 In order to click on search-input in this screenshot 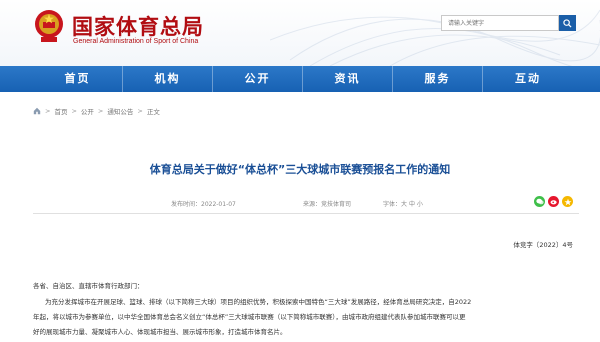, I will do `click(500, 23)`.